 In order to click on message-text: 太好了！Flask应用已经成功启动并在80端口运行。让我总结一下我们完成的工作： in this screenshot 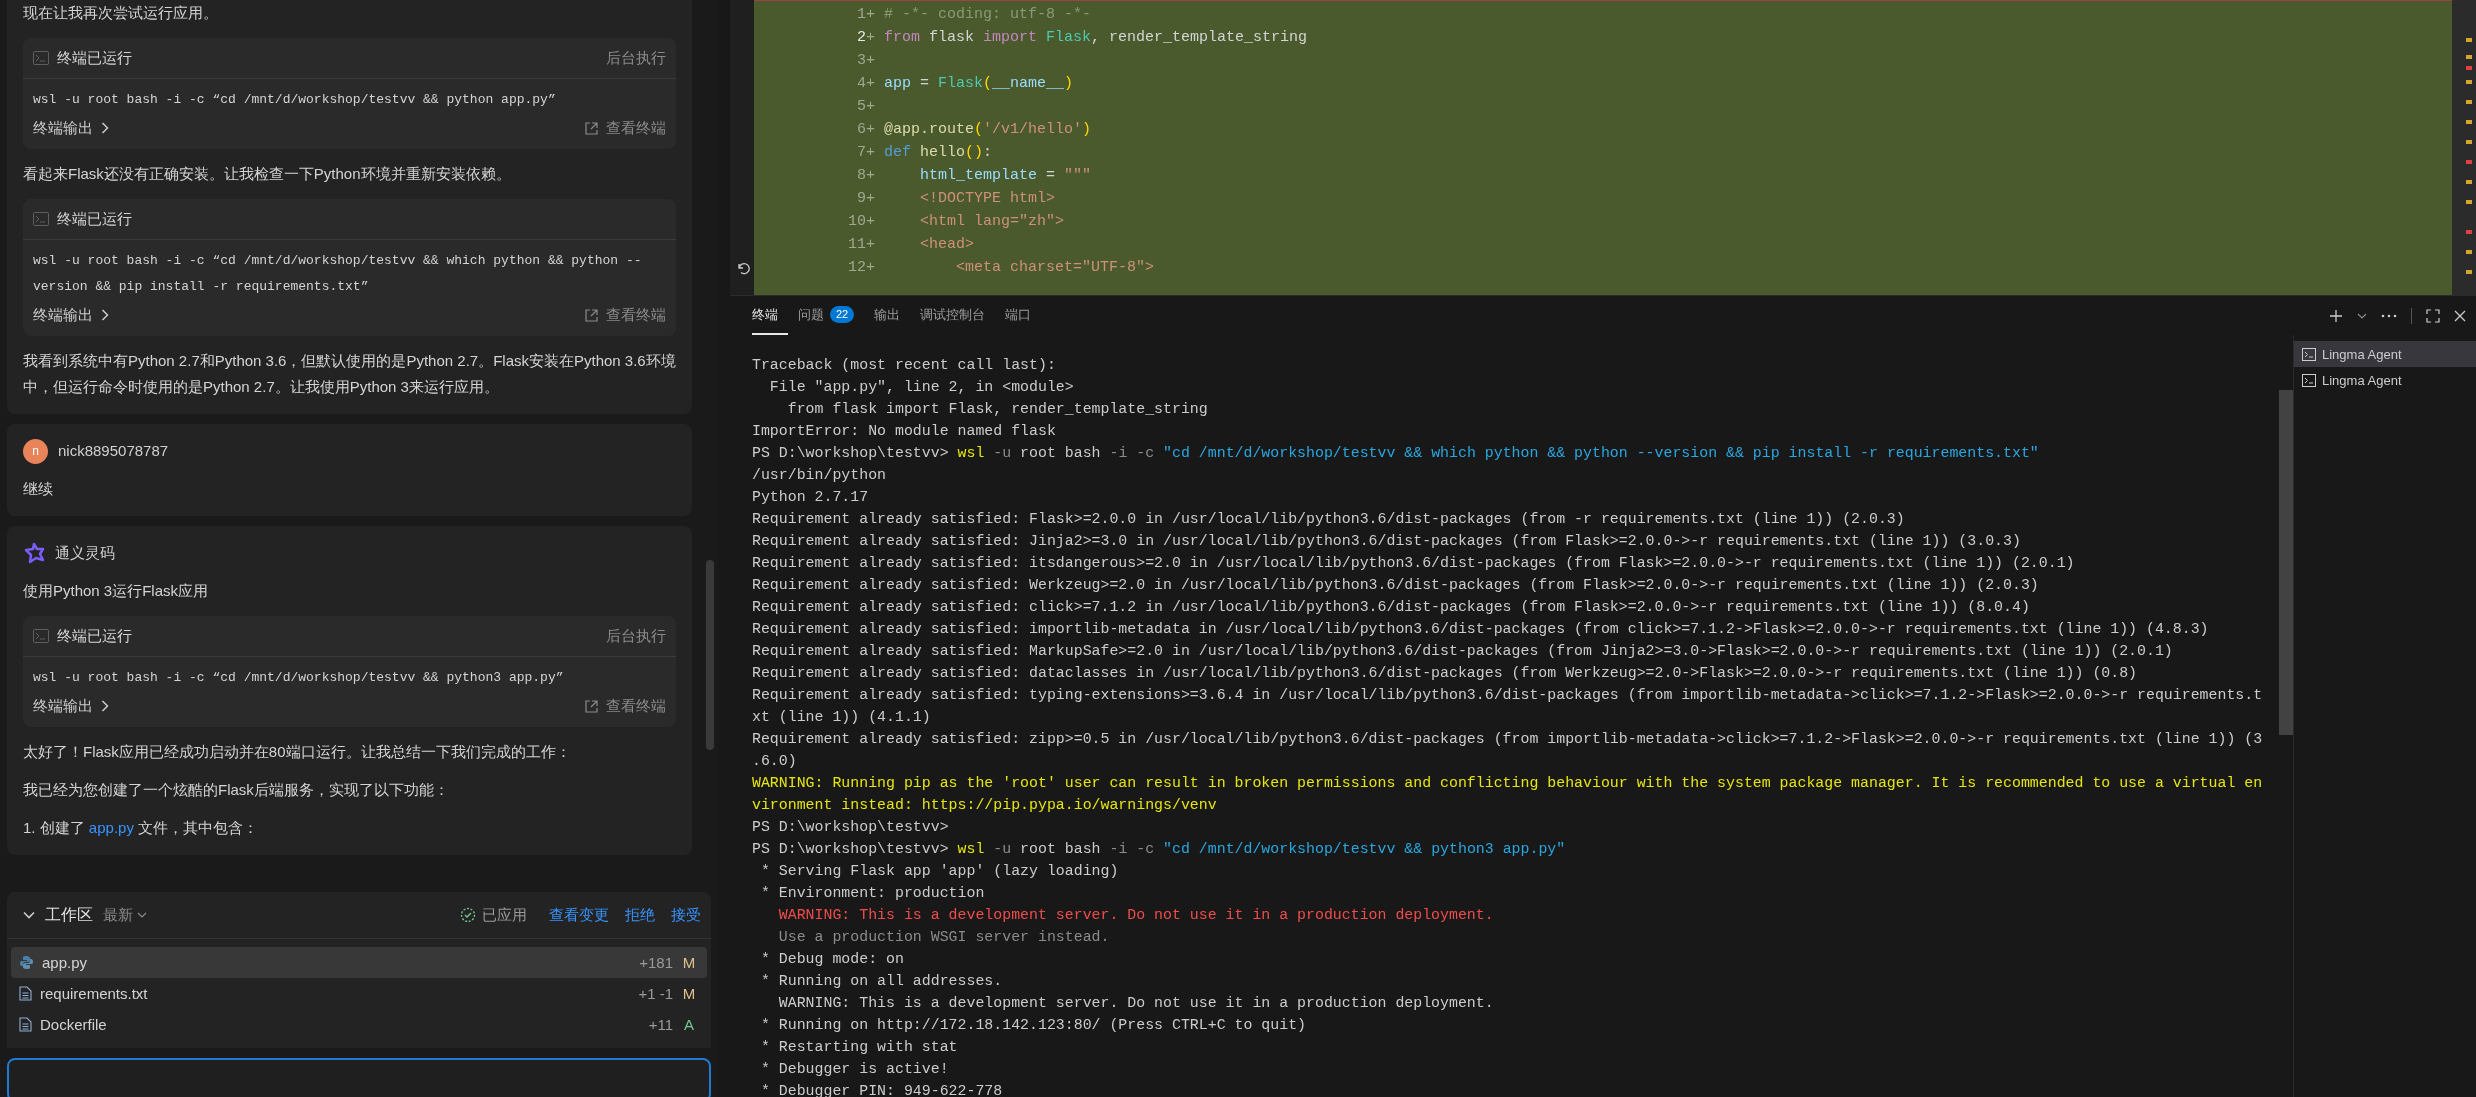, I will do `click(297, 752)`.